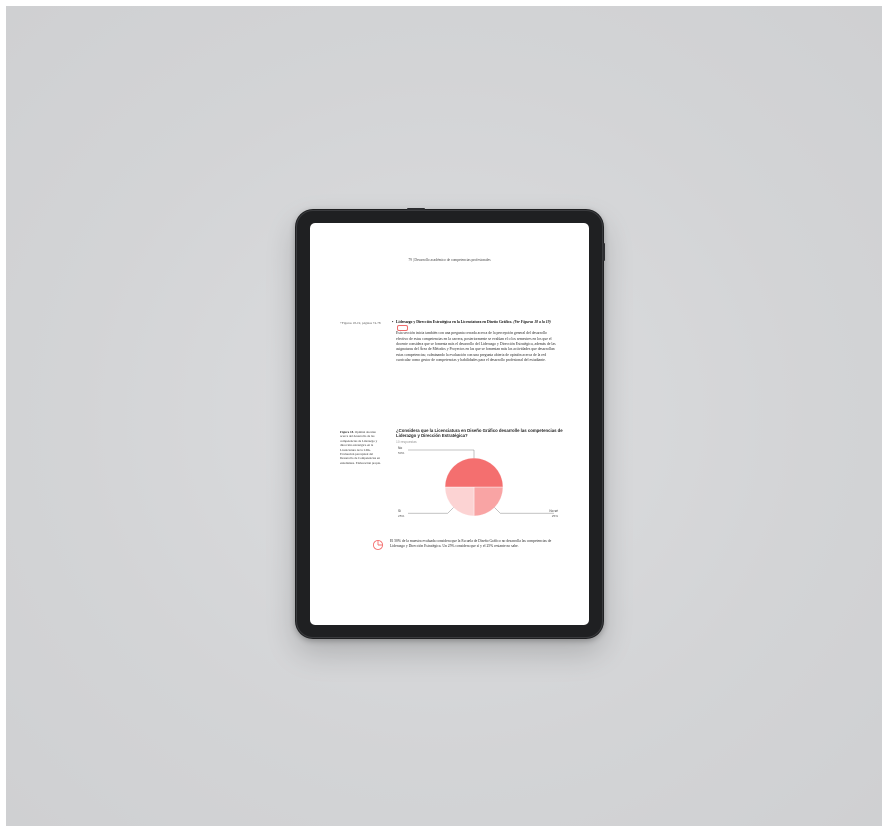  Describe the element at coordinates (401, 453) in the screenshot. I see `pie-value-label-2: 50%` at that location.